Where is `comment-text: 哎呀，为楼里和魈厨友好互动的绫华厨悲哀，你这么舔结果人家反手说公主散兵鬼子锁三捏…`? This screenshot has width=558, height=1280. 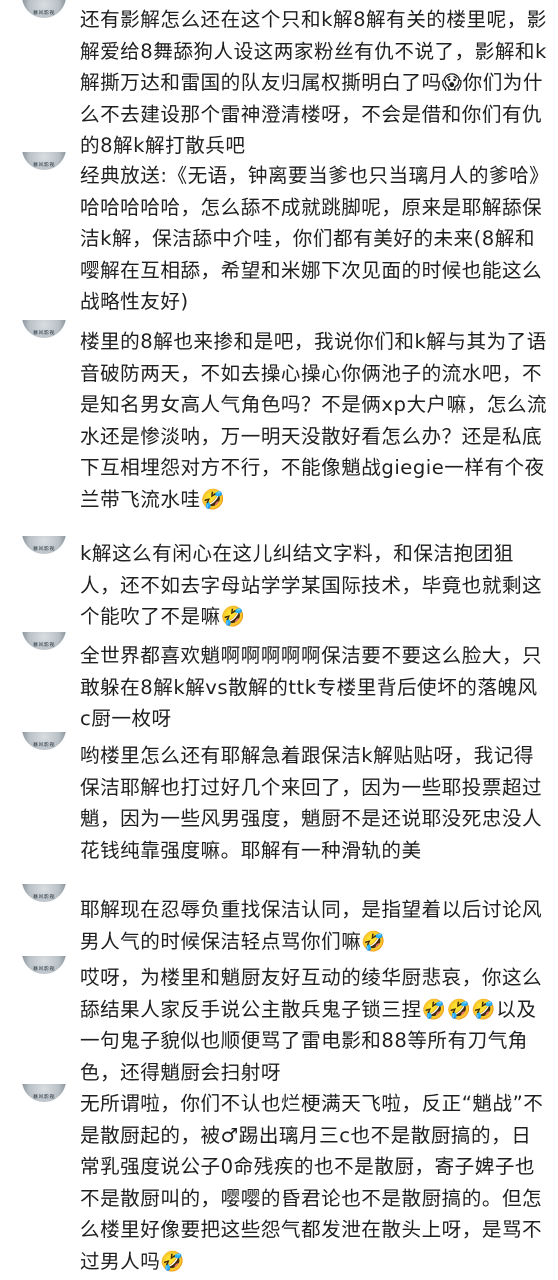 comment-text: 哎呀，为楼里和魈厨友好互动的绫华厨悲哀，你这么舔结果人家反手说公主散兵鬼子锁三捏… is located at coordinates (311, 1025).